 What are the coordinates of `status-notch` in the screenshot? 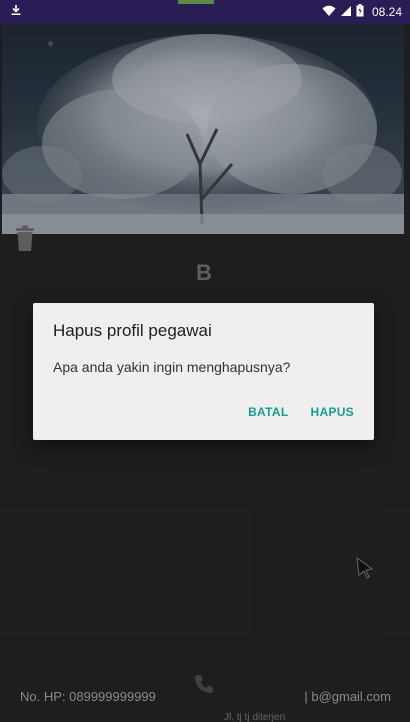 It's located at (196, 2).